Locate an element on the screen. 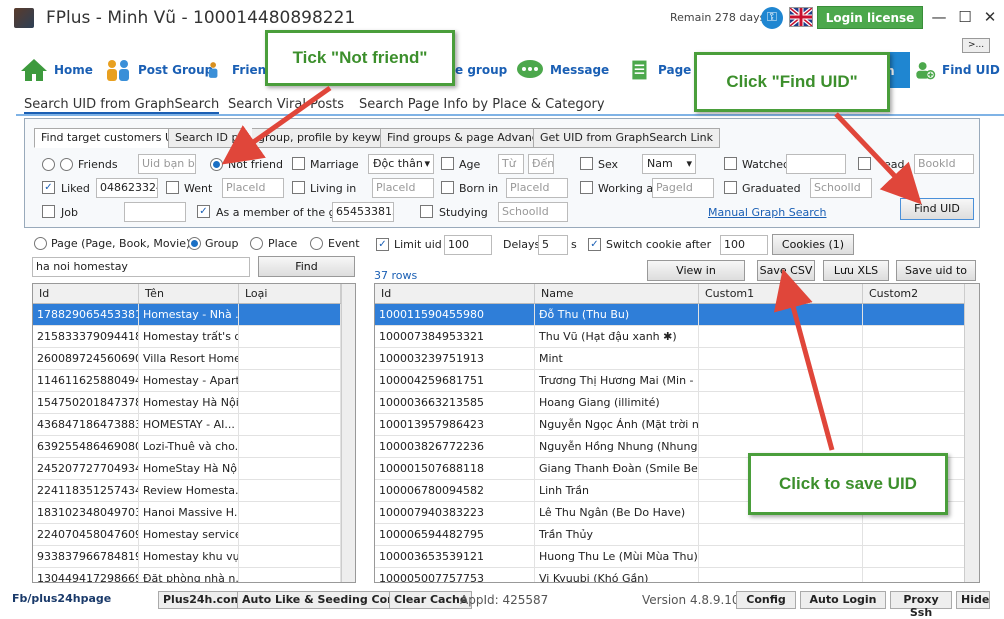  site-button: Plus24h.com is located at coordinates (203, 600).